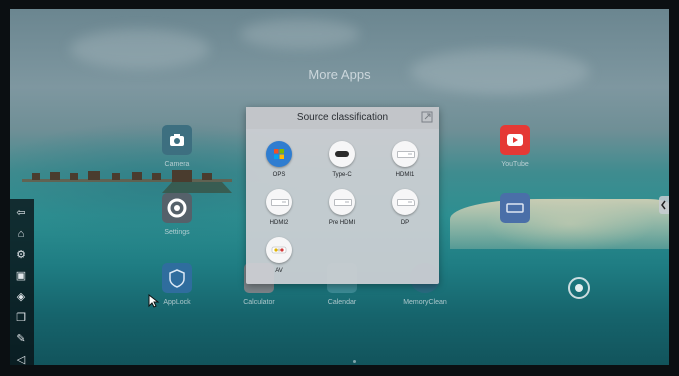  What do you see at coordinates (177, 140) in the screenshot?
I see `camera-icon` at bounding box center [177, 140].